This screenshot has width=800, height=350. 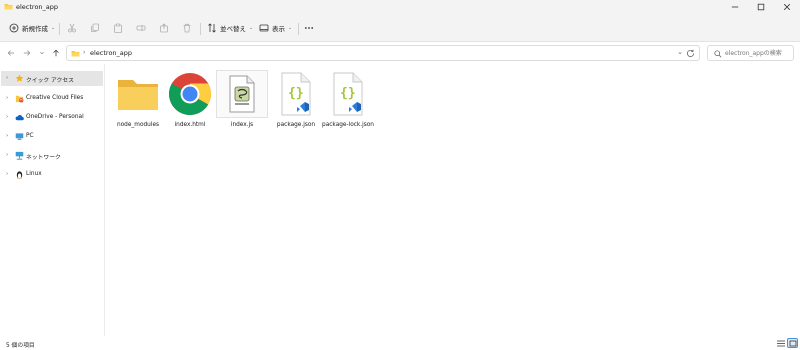 I want to click on sidebar-item-label: ネットワーク, so click(x=43, y=158).